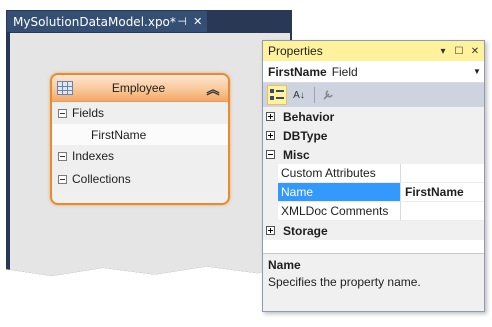  Describe the element at coordinates (344, 282) in the screenshot. I see `description-text: Specifies the property name.` at that location.